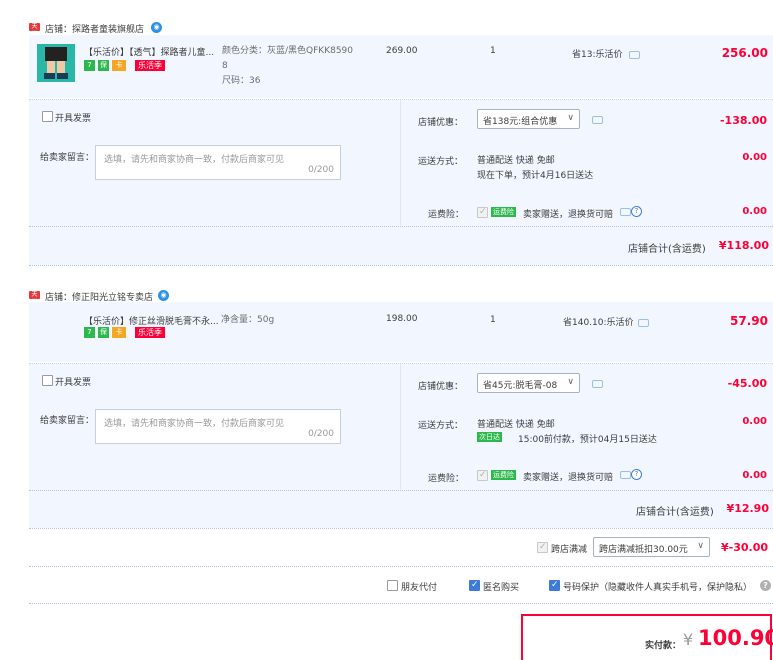 This screenshot has height=660, width=773. I want to click on shop-discount-select: 省138元:组合优惠 ∨, so click(528, 119).